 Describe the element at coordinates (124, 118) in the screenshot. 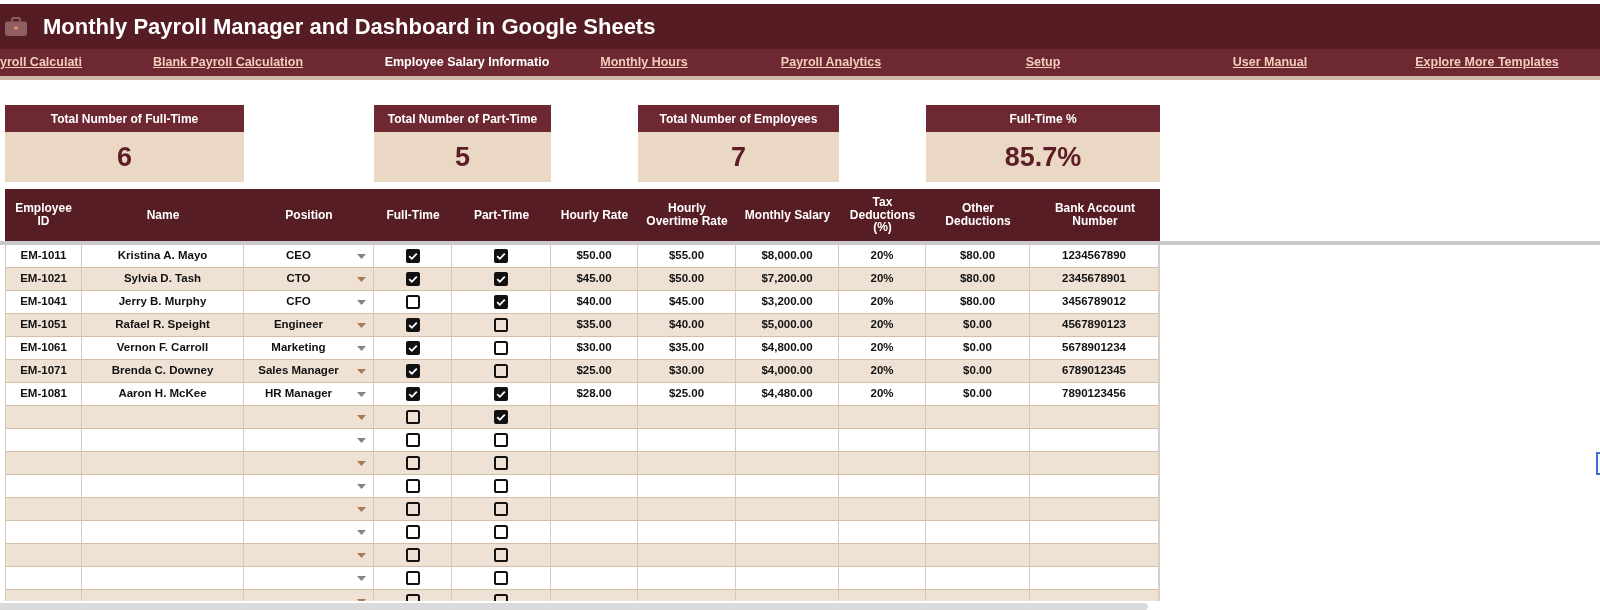

I see `card-title: Total Number of Full-Time` at that location.